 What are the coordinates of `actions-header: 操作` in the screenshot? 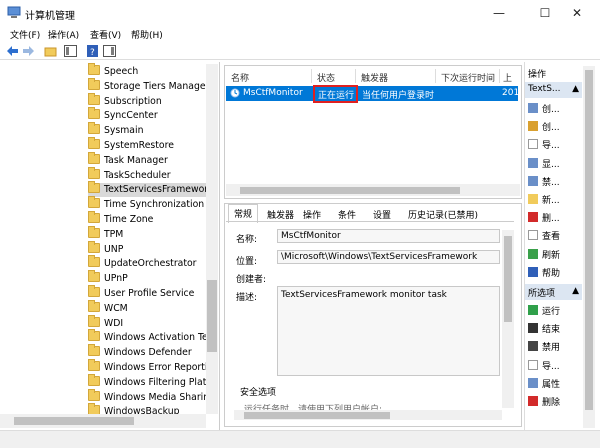 It's located at (537, 75).